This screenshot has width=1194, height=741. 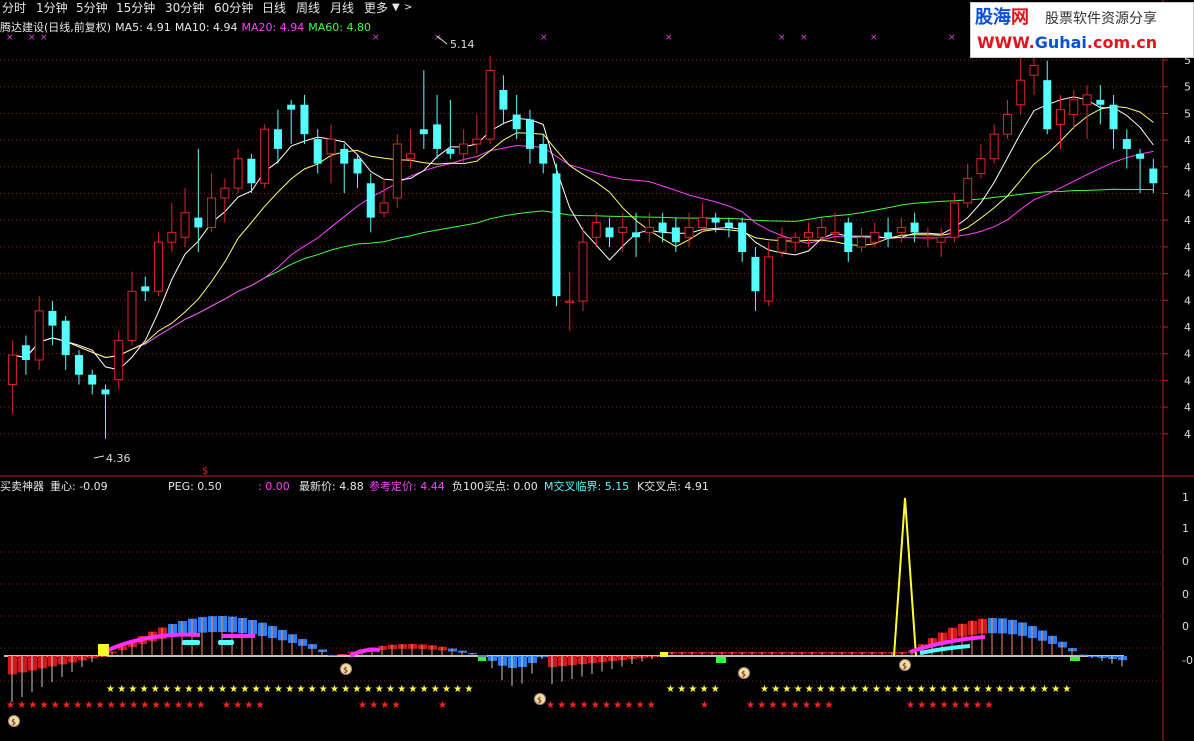 I want to click on m-cross-threshold: M交叉临界: 5.15, so click(x=587, y=486).